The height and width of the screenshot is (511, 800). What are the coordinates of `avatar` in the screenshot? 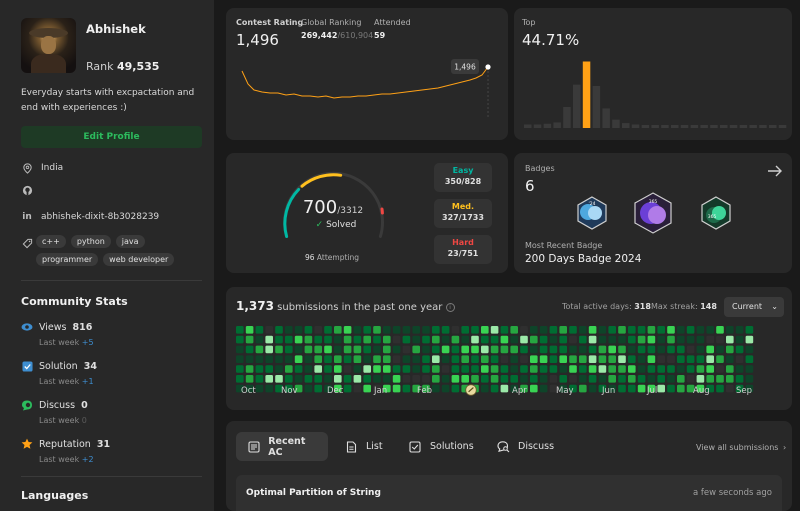 It's located at (48, 45).